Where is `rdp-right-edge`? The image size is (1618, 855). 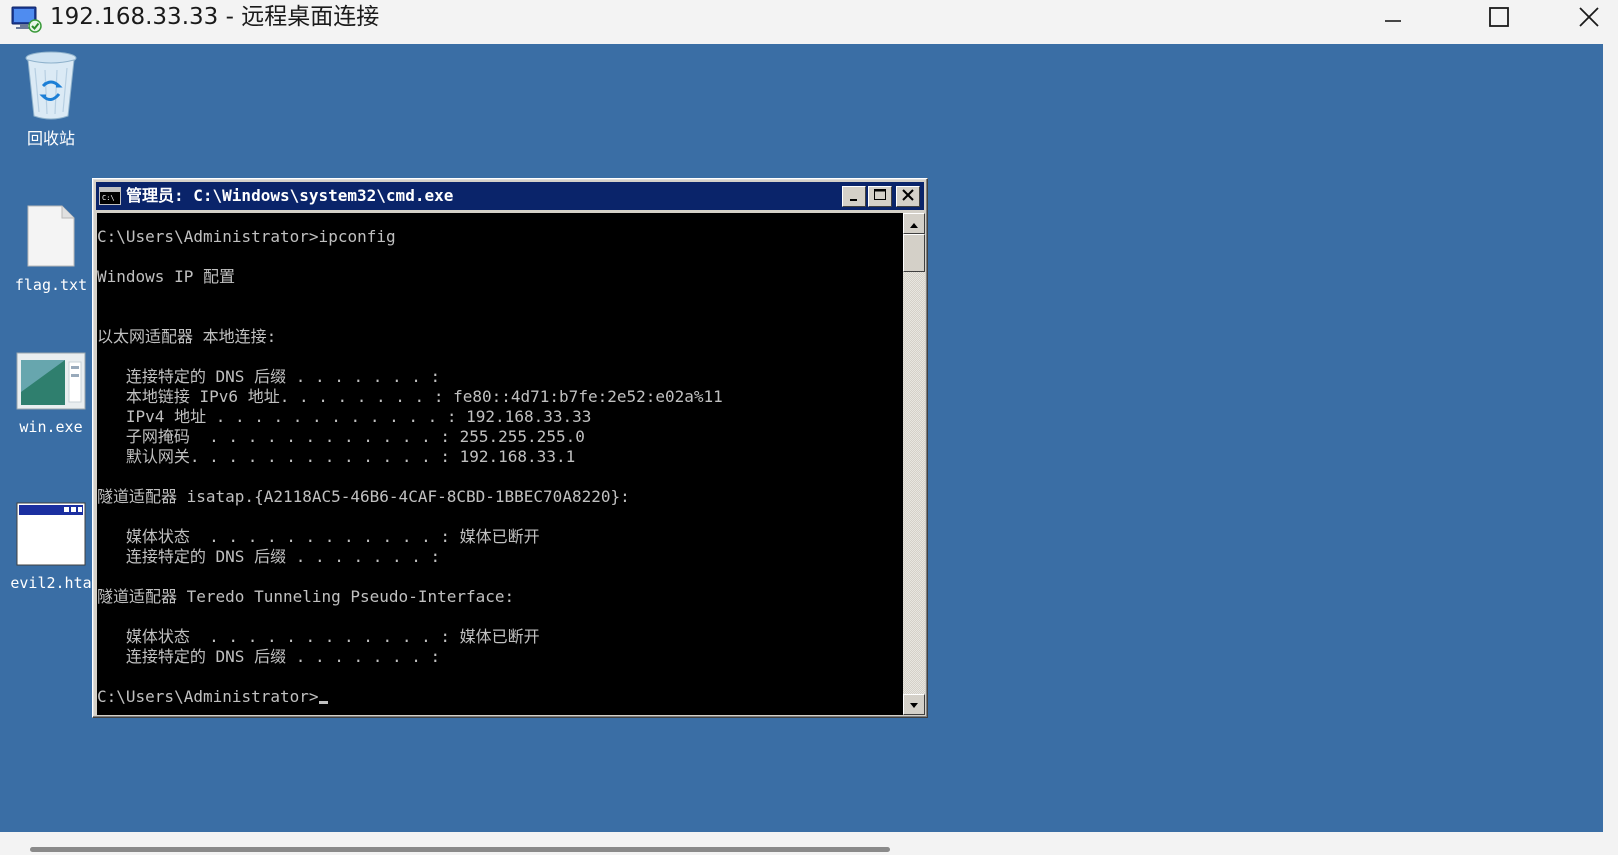
rdp-right-edge is located at coordinates (1610, 438).